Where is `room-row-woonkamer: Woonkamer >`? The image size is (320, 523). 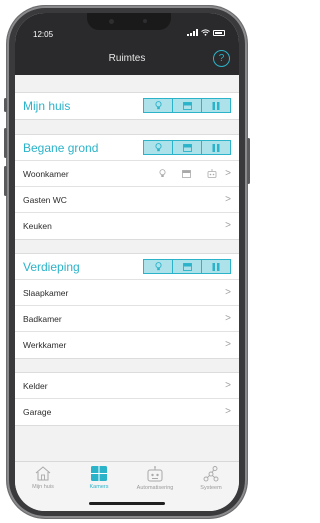 room-row-woonkamer: Woonkamer > is located at coordinates (127, 174).